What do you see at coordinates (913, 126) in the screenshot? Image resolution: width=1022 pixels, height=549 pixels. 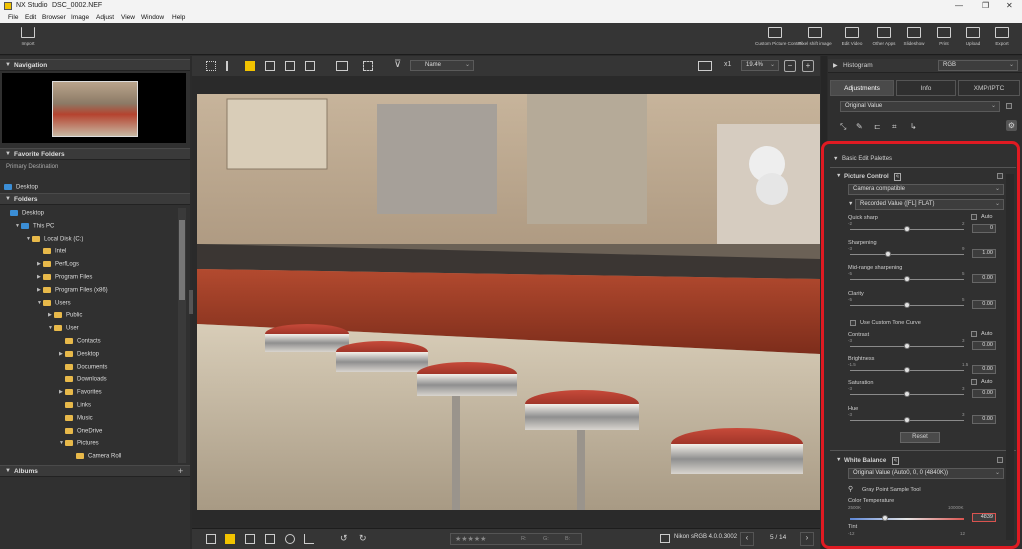 I see `redeye-icon: ↳` at bounding box center [913, 126].